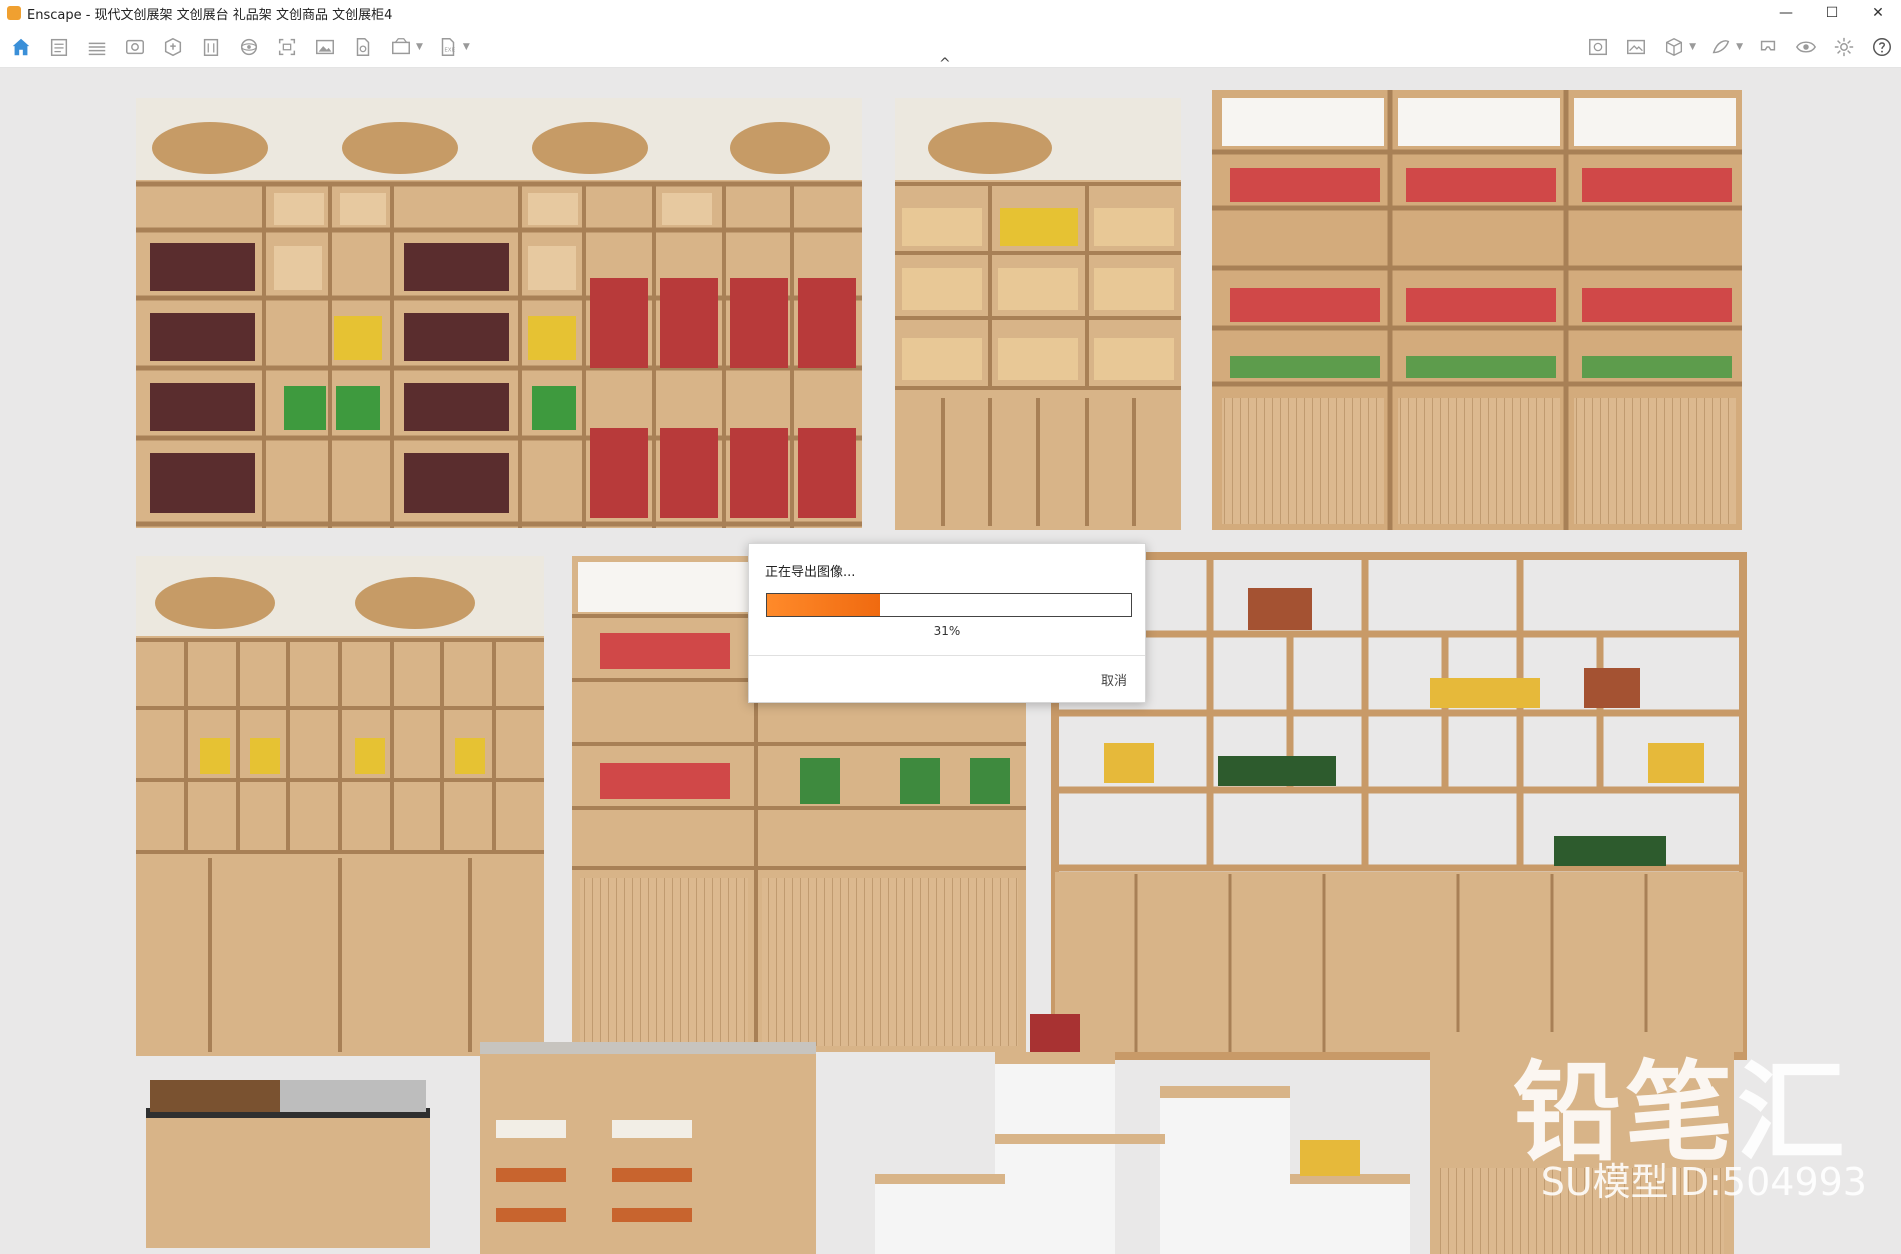 This screenshot has height=1254, width=1901. Describe the element at coordinates (1703, 1182) in the screenshot. I see `watermark-model-id: SU模型ID:504993` at that location.